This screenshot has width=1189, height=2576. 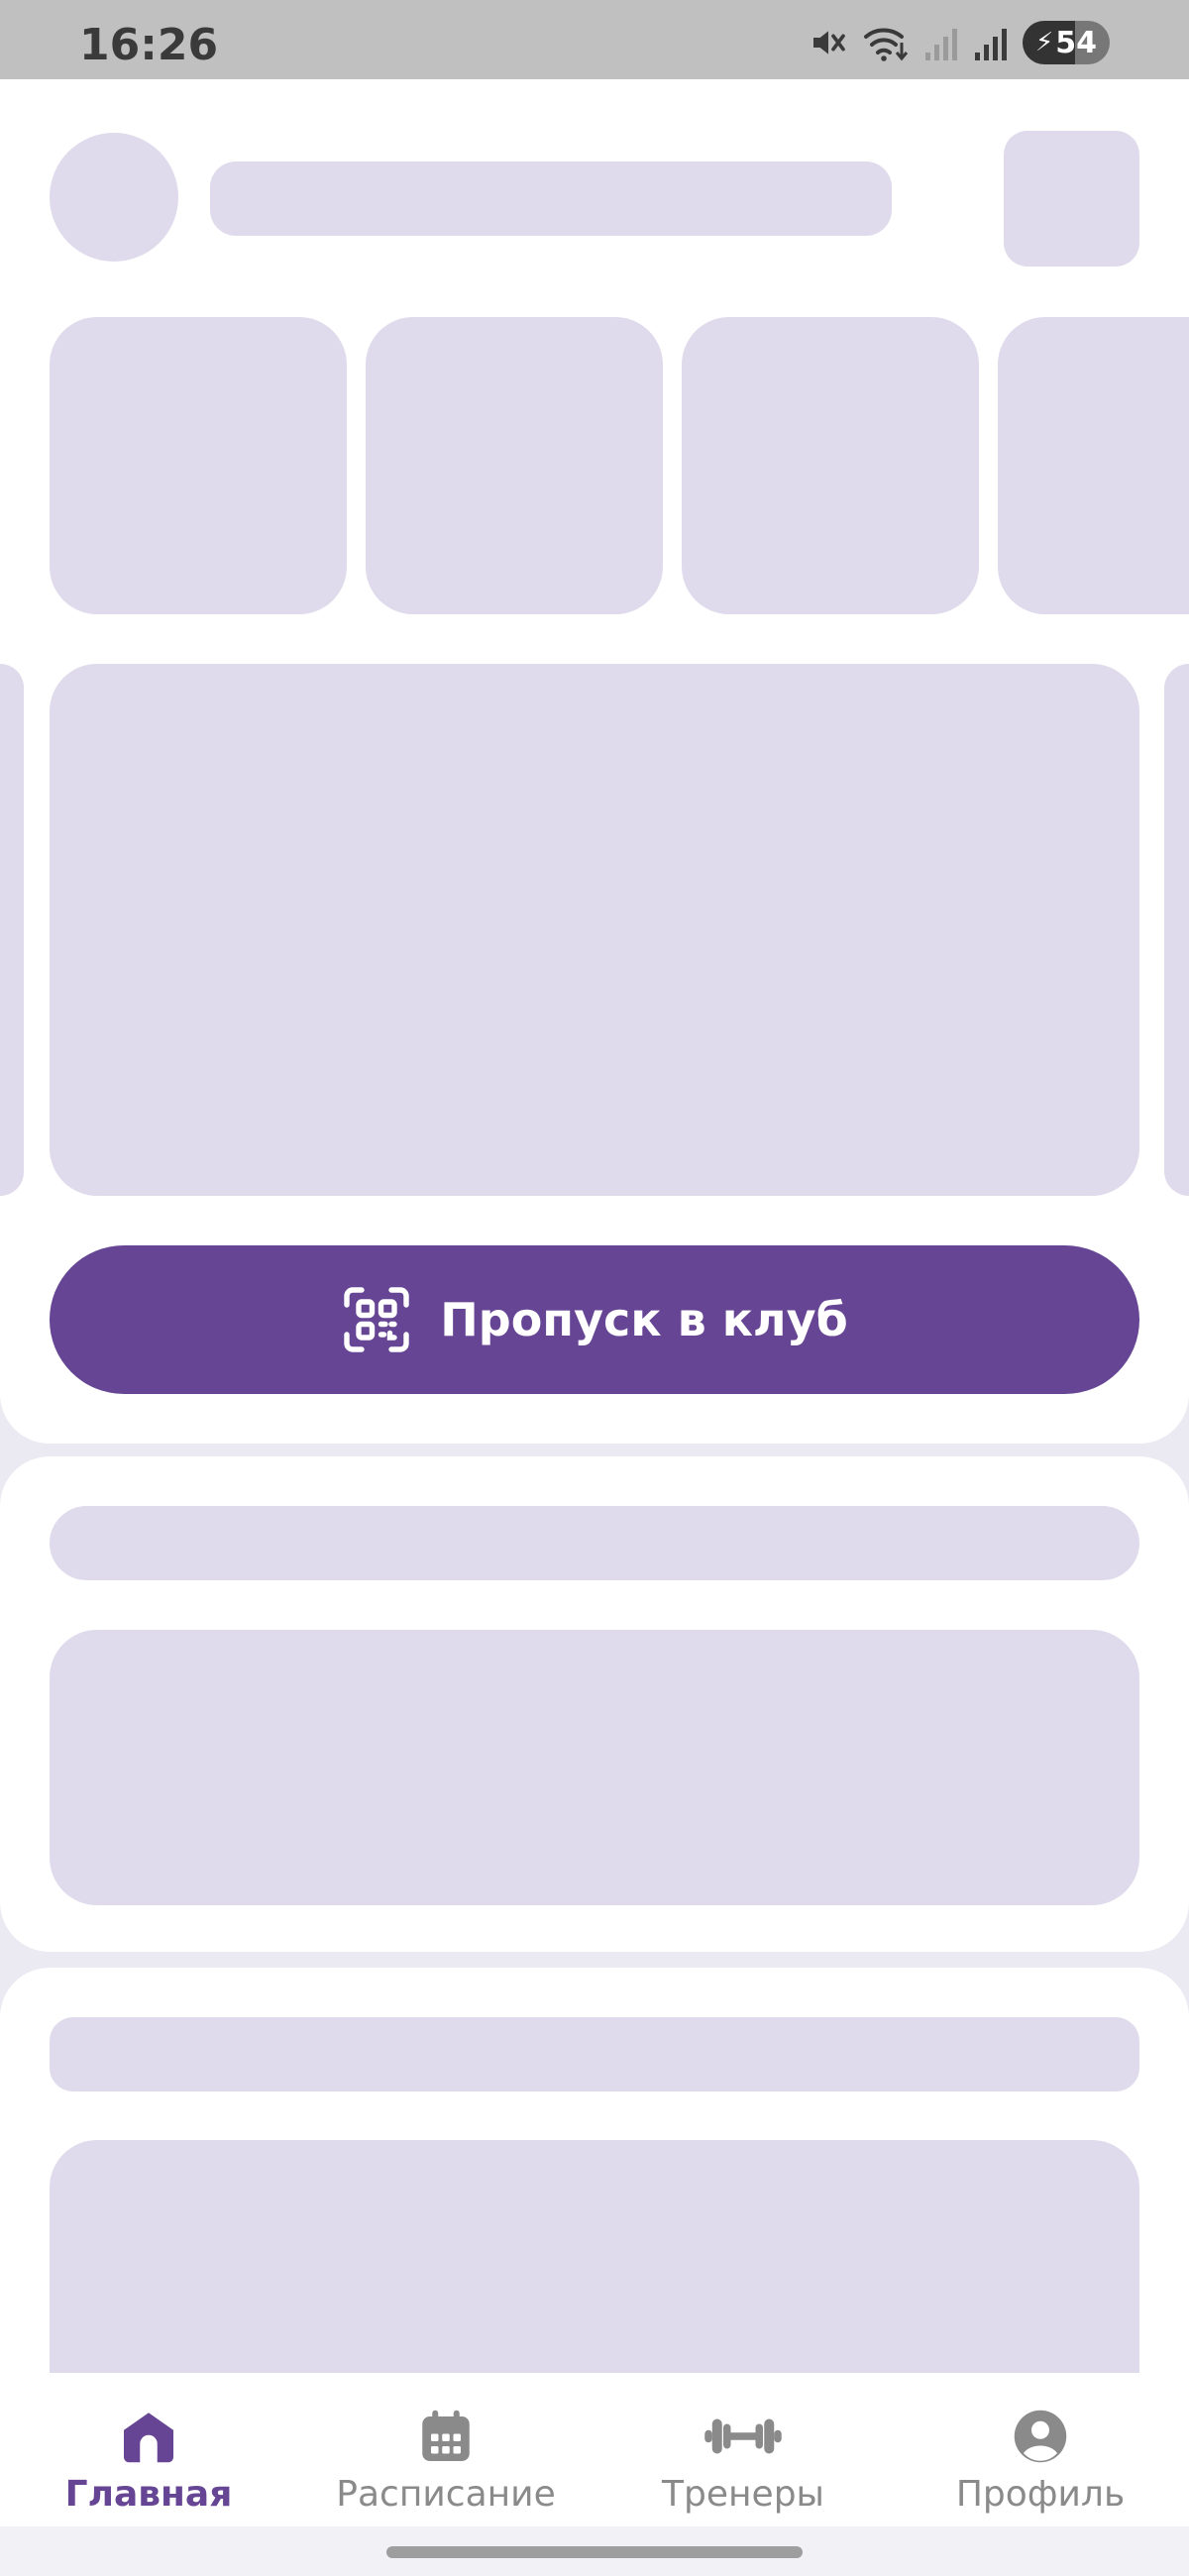 I want to click on tab-trainers: Тренеры, so click(x=743, y=2450).